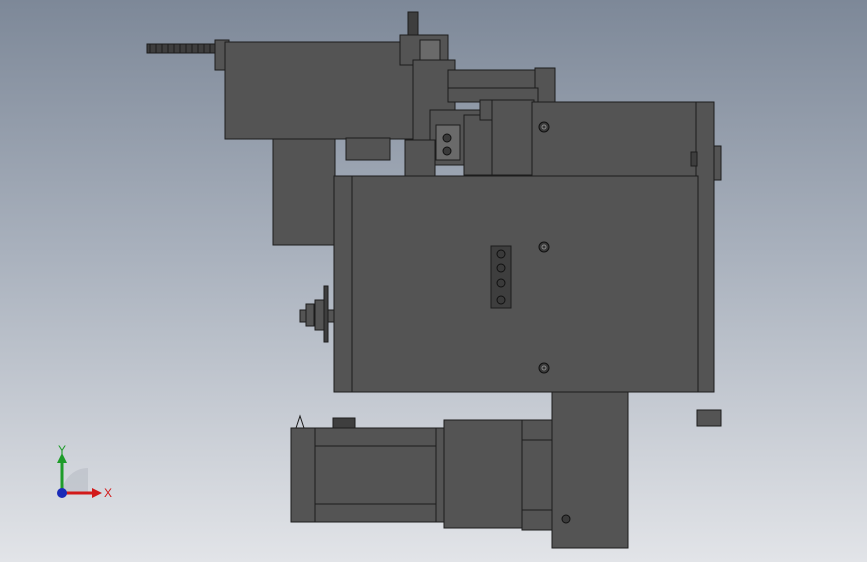 The image size is (867, 562). I want to click on coordinate-triad: X Y, so click(84, 471).